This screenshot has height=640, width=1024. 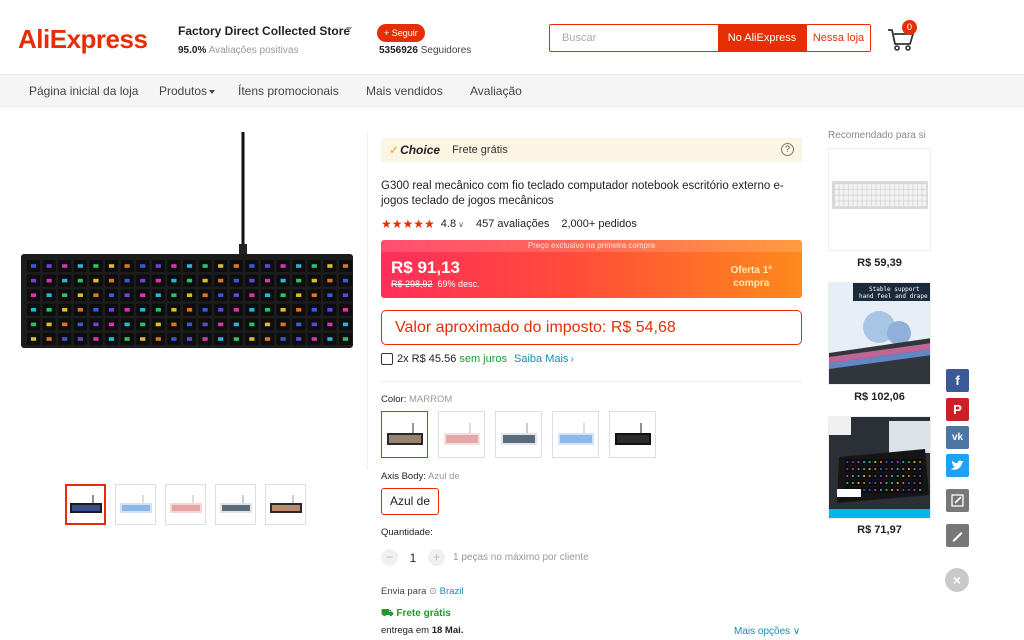 What do you see at coordinates (496, 91) in the screenshot?
I see `nav-item-reviews: Avaliação` at bounding box center [496, 91].